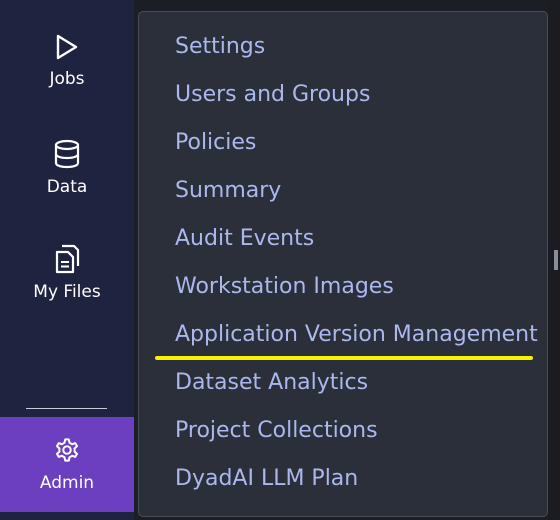 This screenshot has width=560, height=520. What do you see at coordinates (67, 61) in the screenshot?
I see `sidebar-item-jobs: Jobs` at bounding box center [67, 61].